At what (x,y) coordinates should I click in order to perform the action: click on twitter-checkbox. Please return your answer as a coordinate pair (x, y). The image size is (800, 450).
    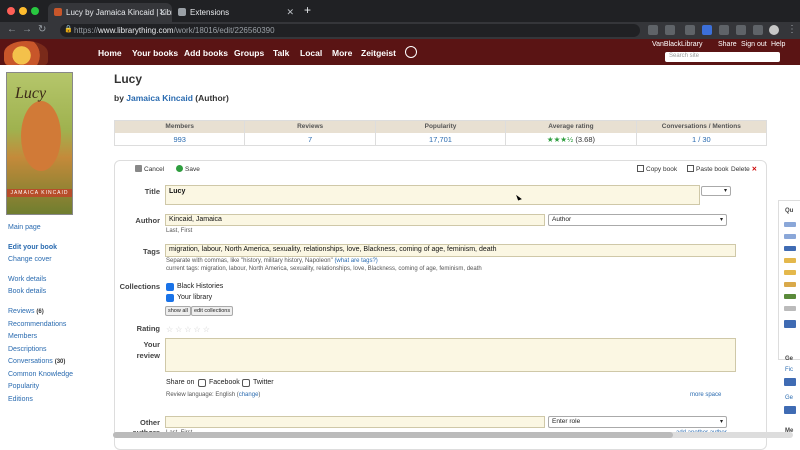
    Looking at the image, I should click on (246, 383).